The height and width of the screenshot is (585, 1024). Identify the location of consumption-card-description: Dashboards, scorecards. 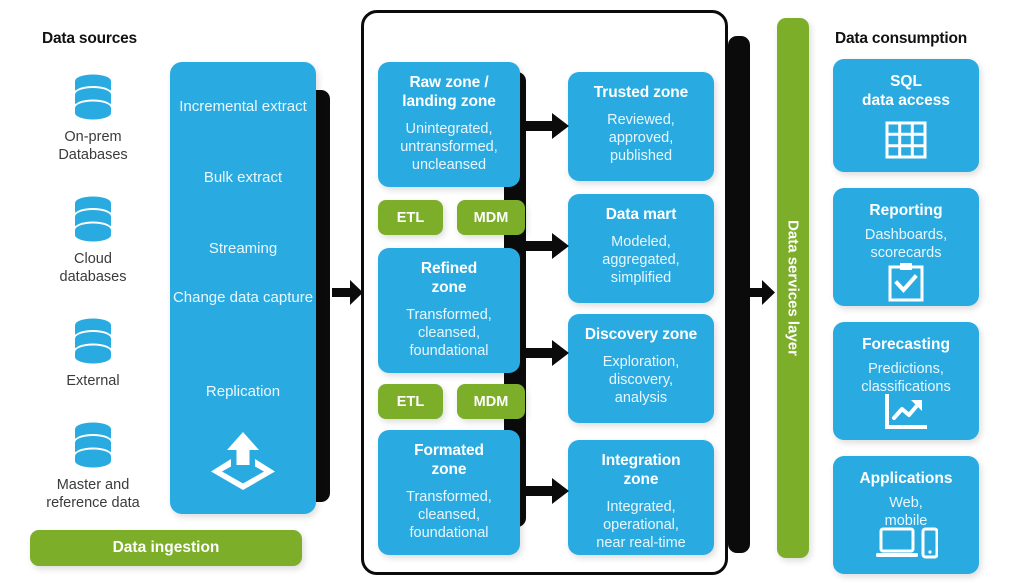
(906, 243).